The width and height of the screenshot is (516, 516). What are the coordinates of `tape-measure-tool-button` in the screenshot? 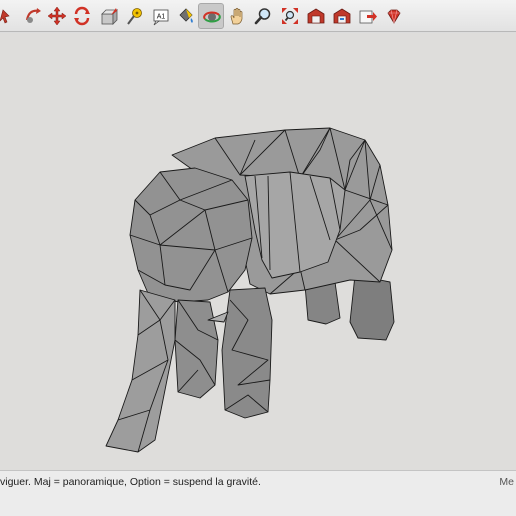 It's located at (135, 16).